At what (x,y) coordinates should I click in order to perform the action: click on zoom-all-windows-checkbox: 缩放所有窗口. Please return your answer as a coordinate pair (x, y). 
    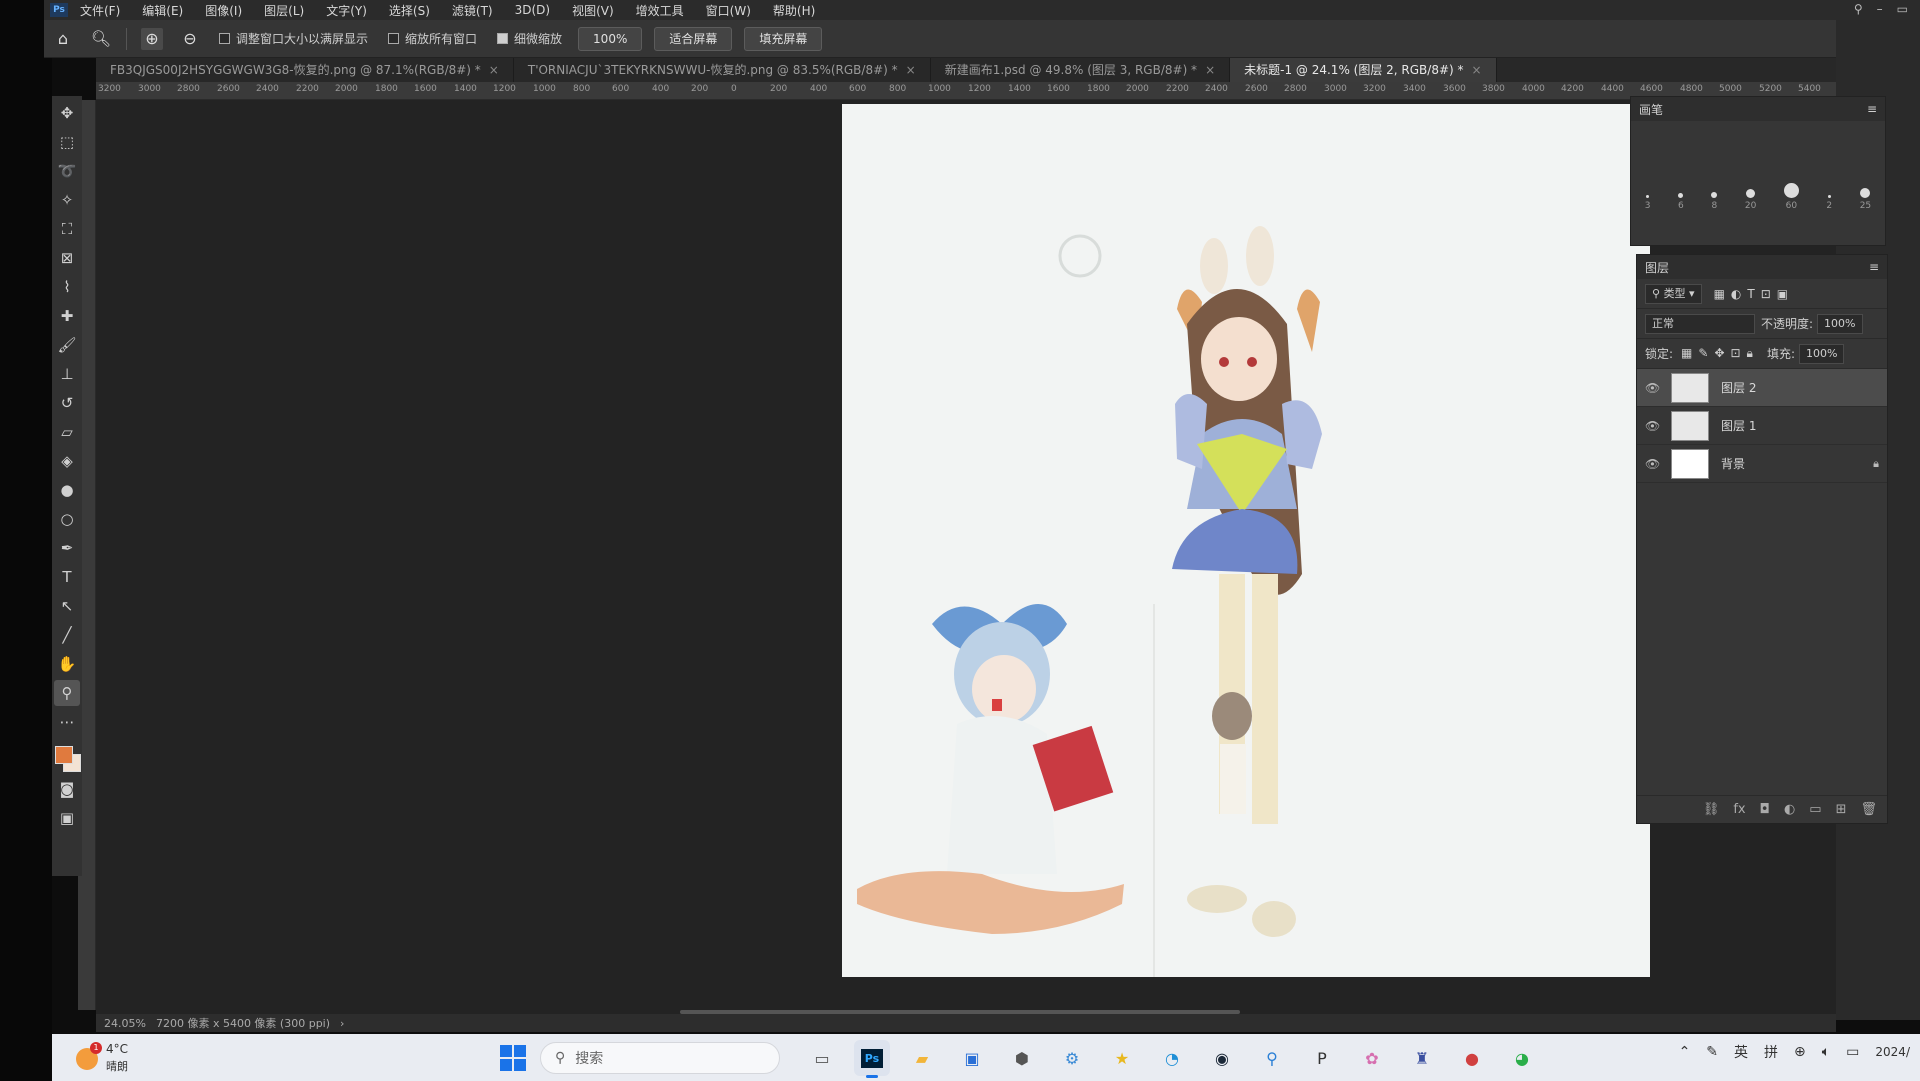
    Looking at the image, I should click on (432, 38).